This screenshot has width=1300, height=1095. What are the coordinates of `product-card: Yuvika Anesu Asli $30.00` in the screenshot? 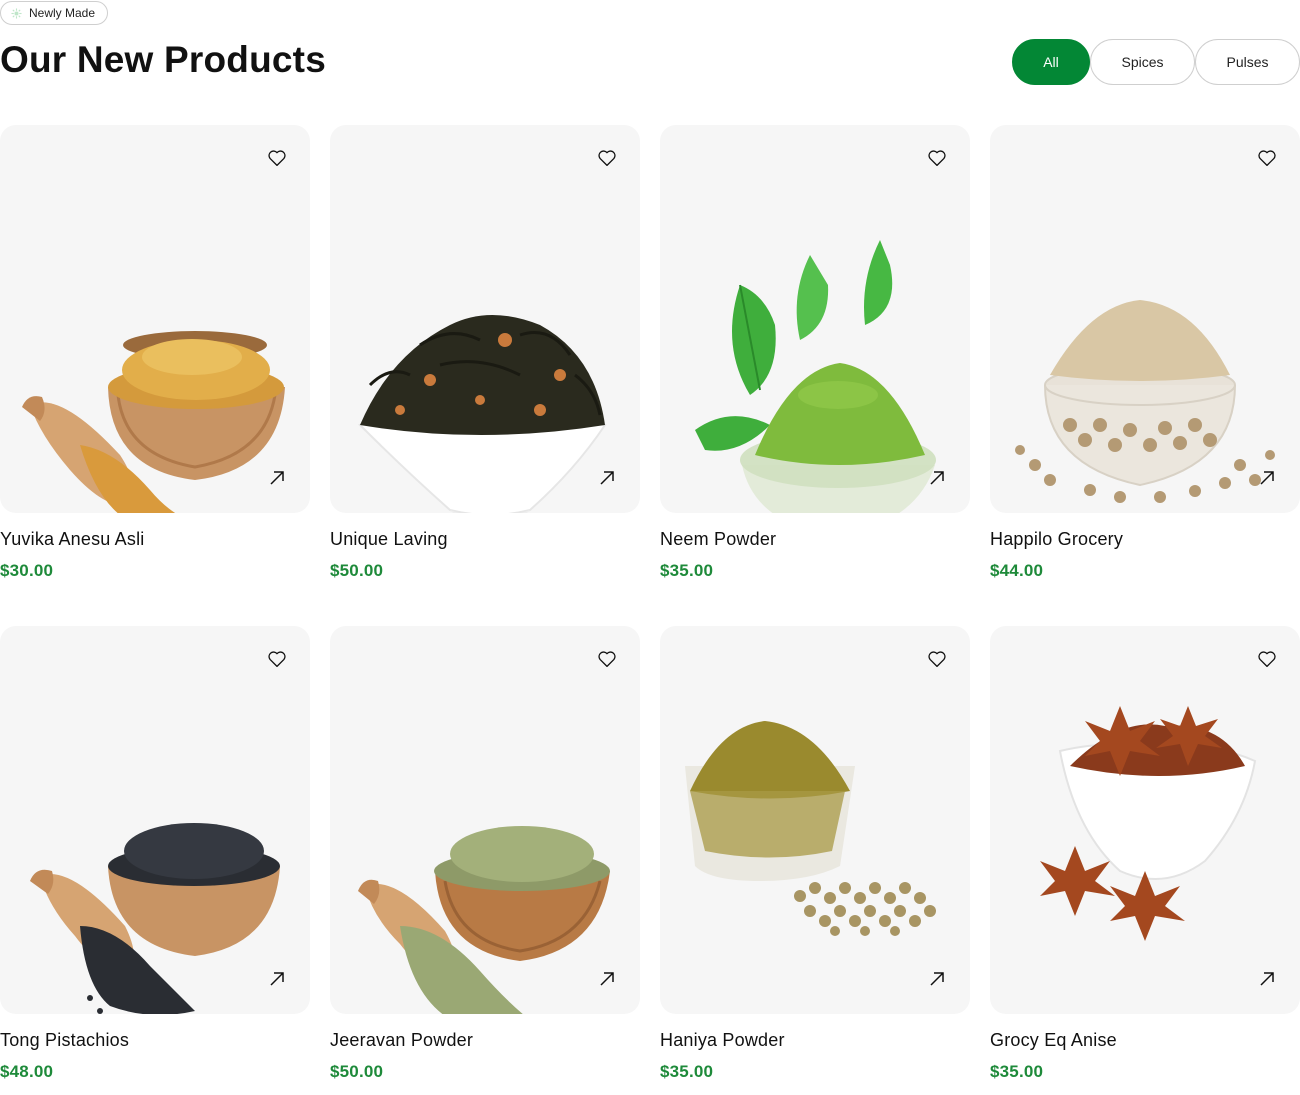 It's located at (155, 359).